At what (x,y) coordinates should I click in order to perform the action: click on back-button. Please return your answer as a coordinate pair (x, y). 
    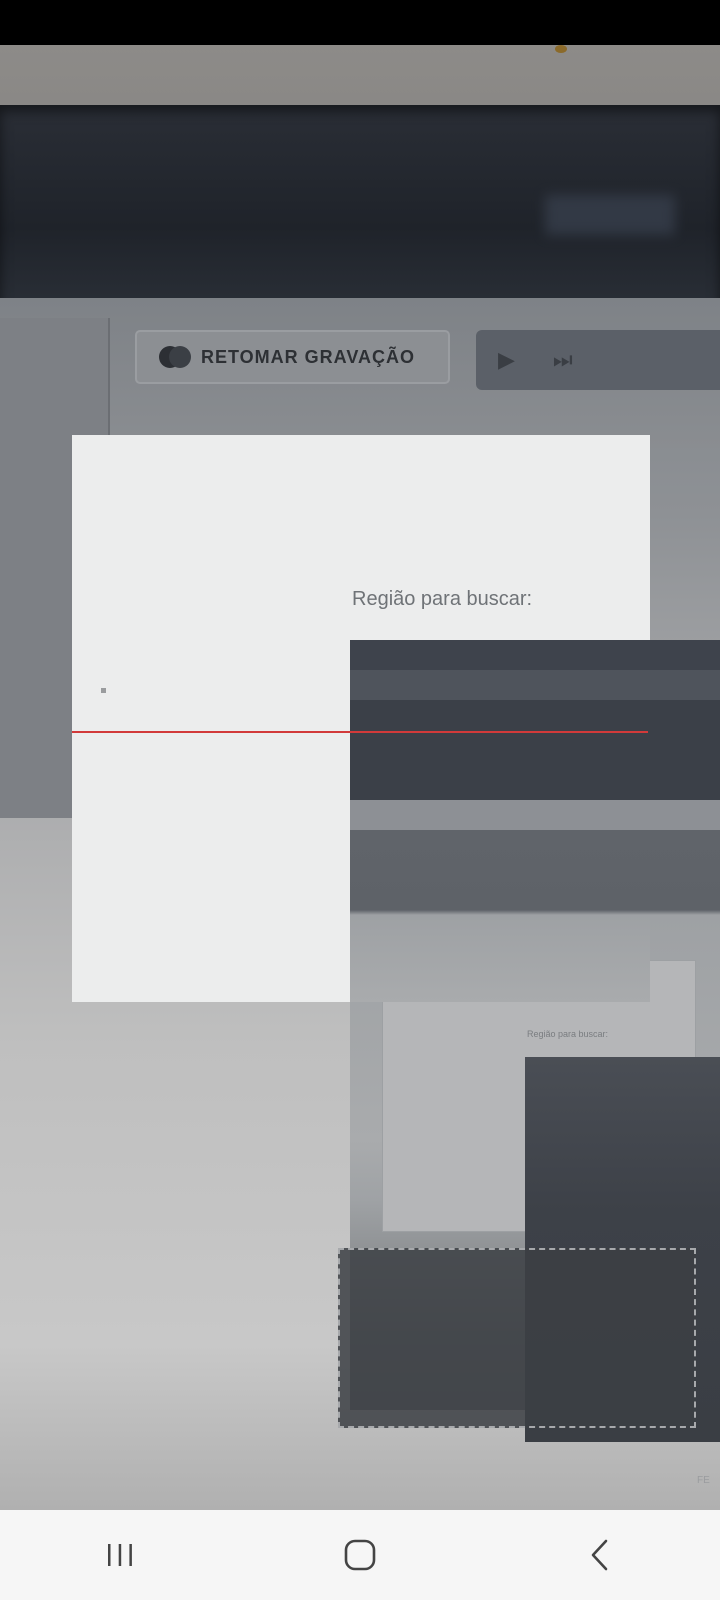
    Looking at the image, I should click on (600, 1555).